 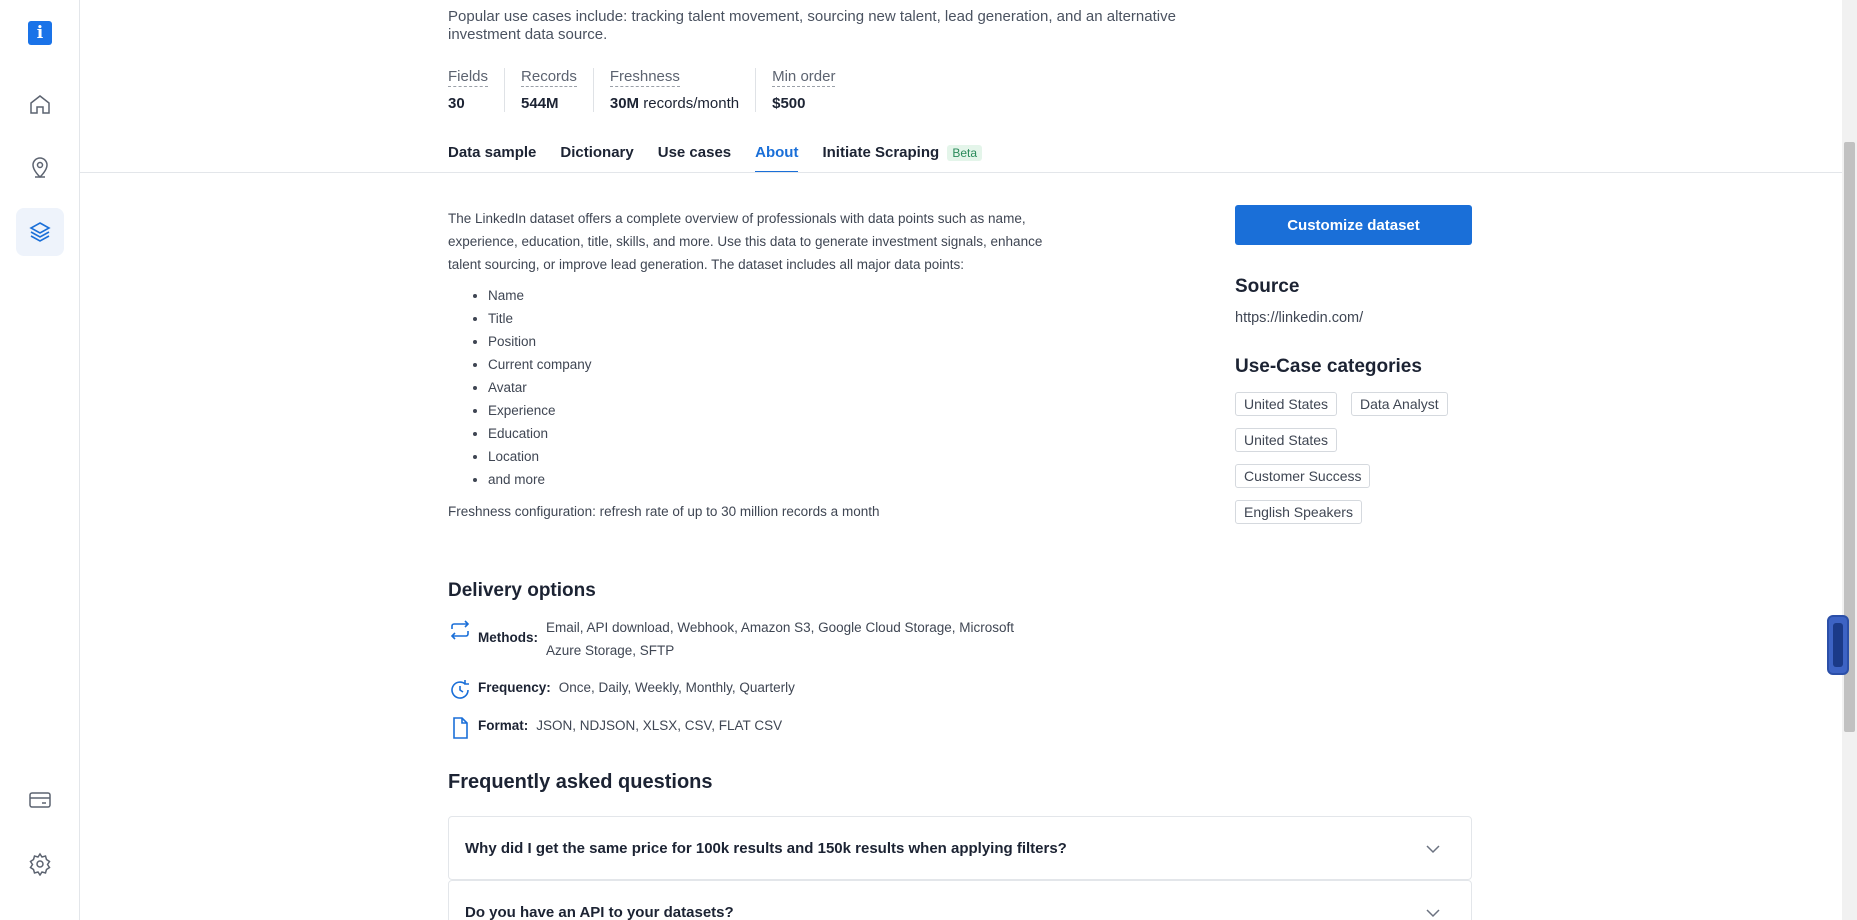 I want to click on format-label: Format:, so click(x=503, y=725).